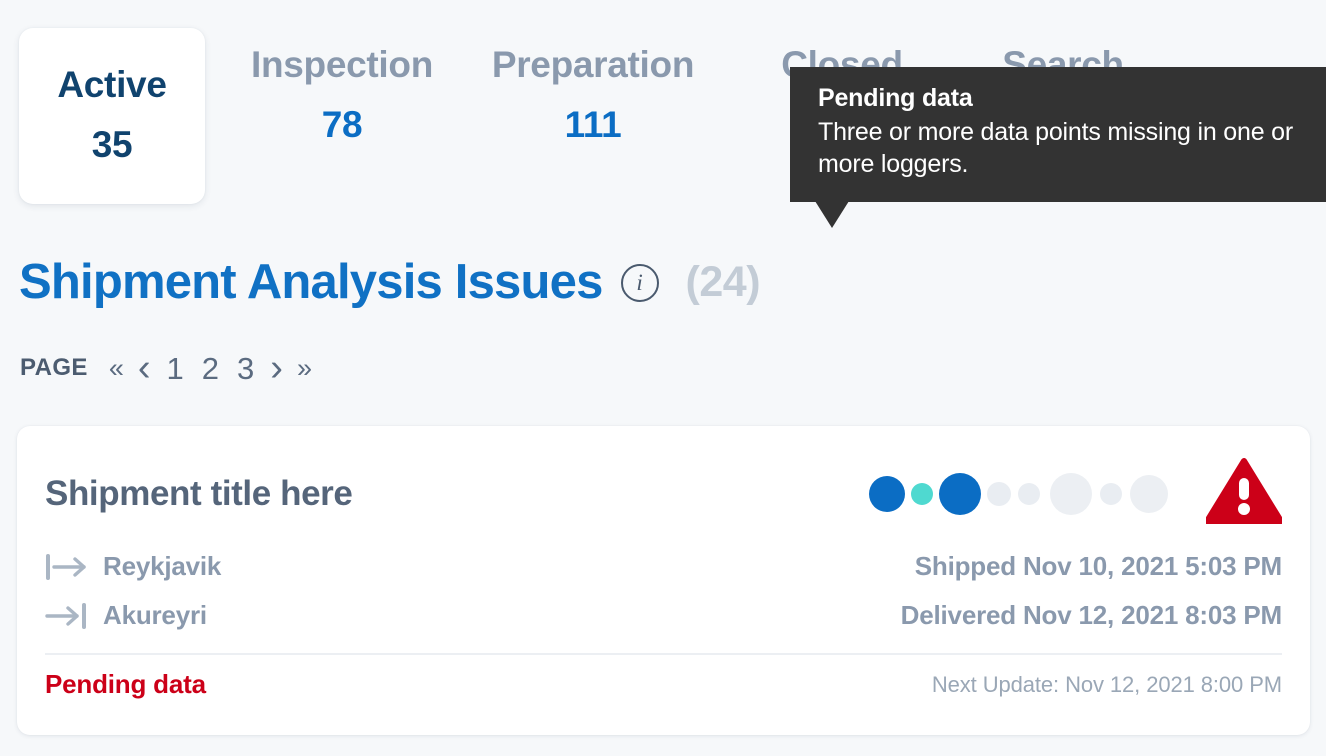 This screenshot has width=1326, height=756. What do you see at coordinates (112, 116) in the screenshot?
I see `tab-active-card: Active 35` at bounding box center [112, 116].